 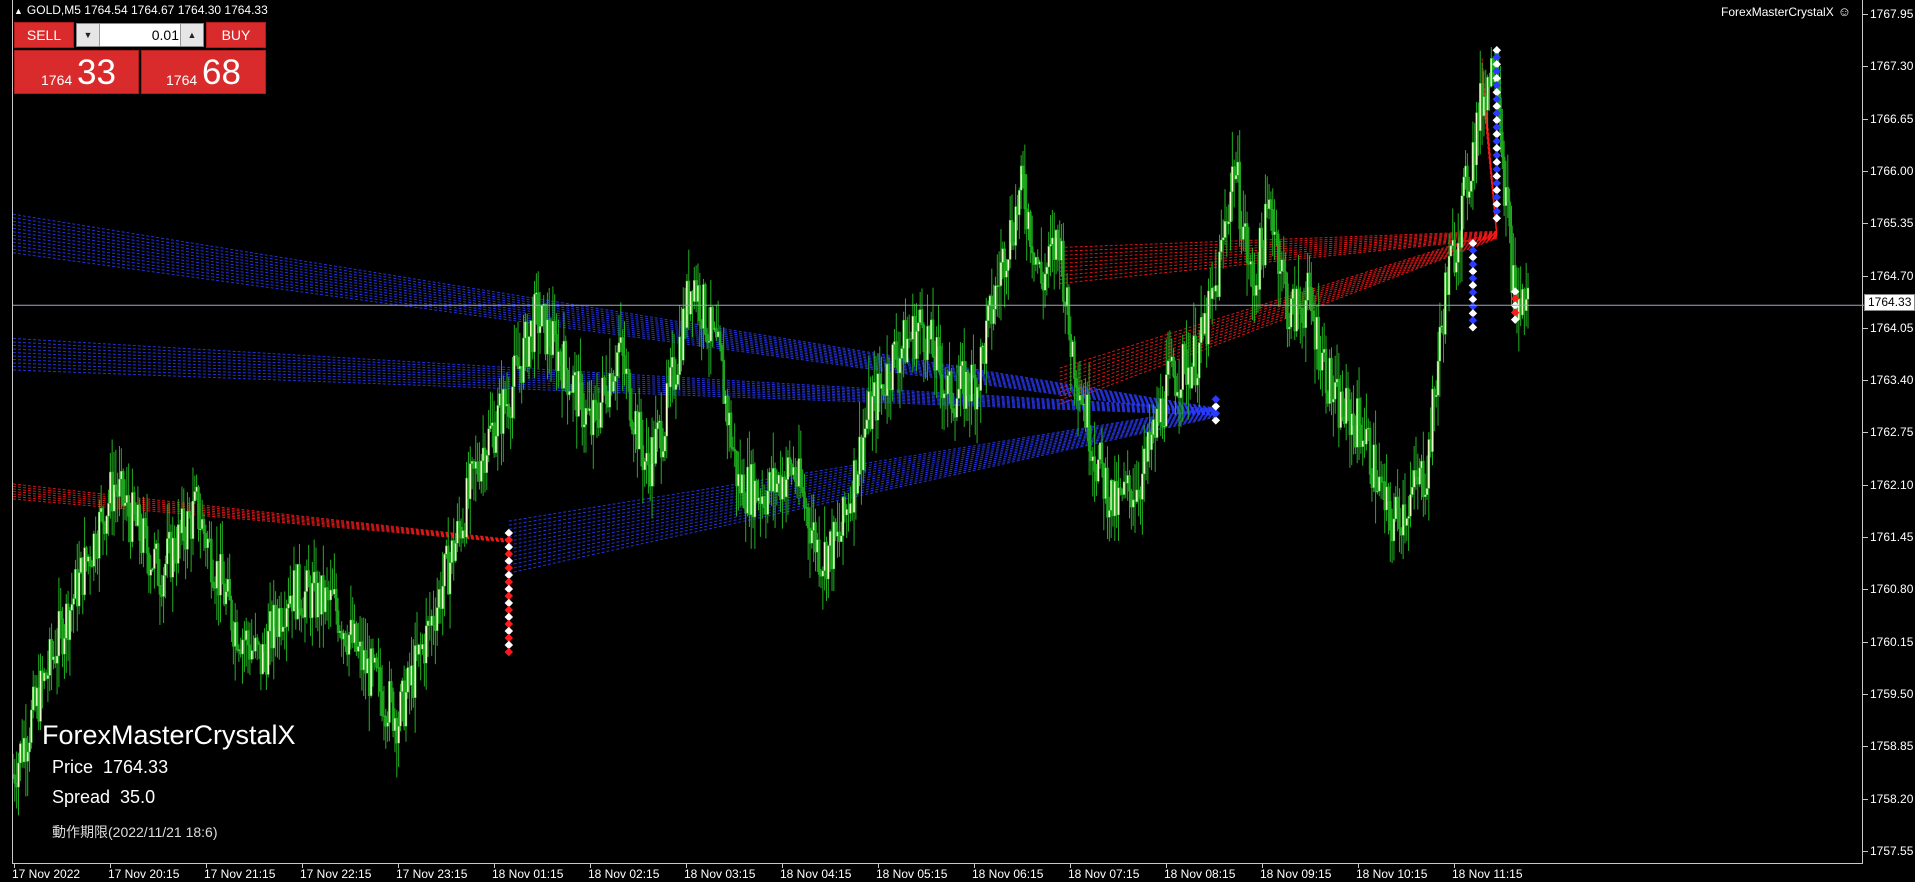 I want to click on expert-advisor-label: ForexMasterCrystalX ☺, so click(x=1786, y=11).